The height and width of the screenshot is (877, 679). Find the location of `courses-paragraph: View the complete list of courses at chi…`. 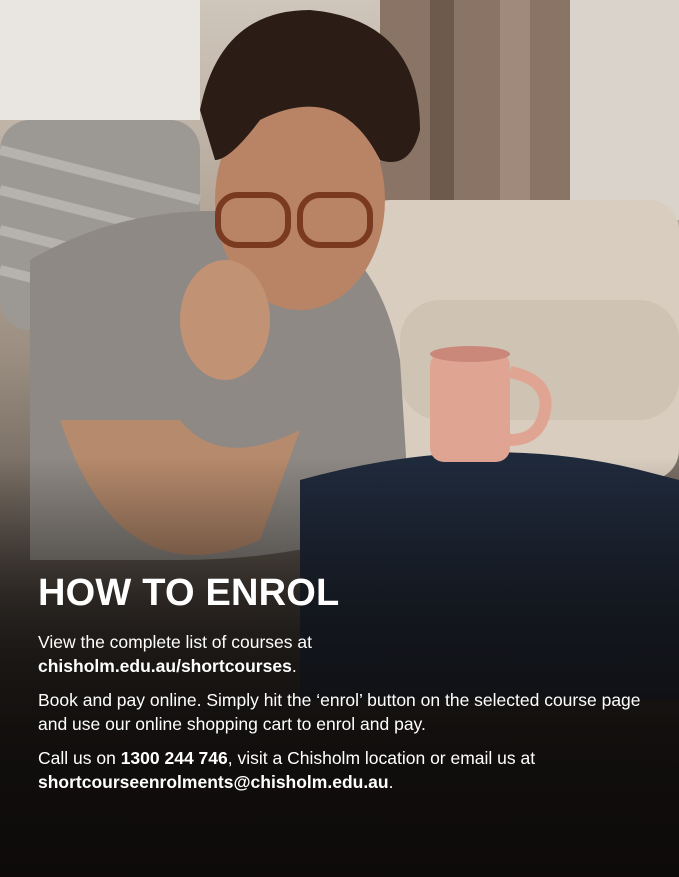

courses-paragraph: View the complete list of courses at chi… is located at coordinates (343, 654).